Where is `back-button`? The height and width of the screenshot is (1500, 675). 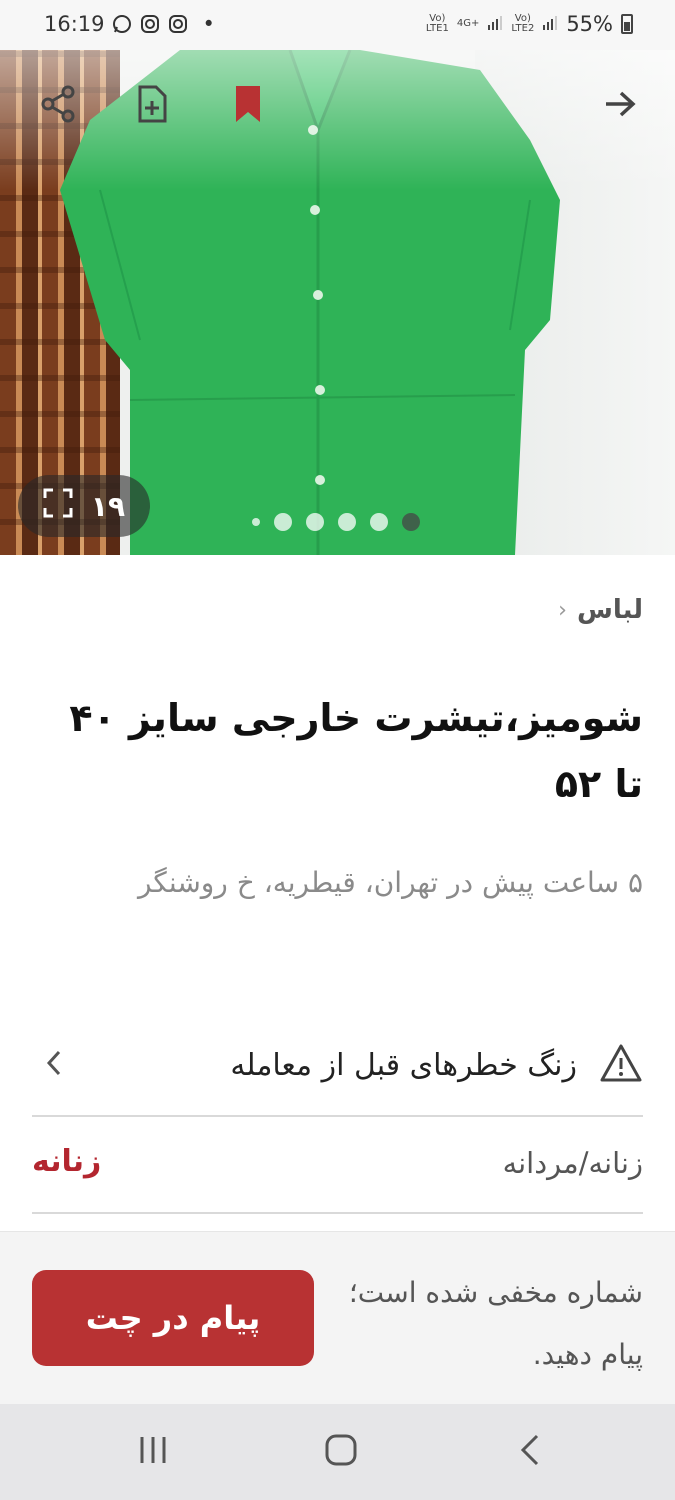
back-button is located at coordinates (620, 106).